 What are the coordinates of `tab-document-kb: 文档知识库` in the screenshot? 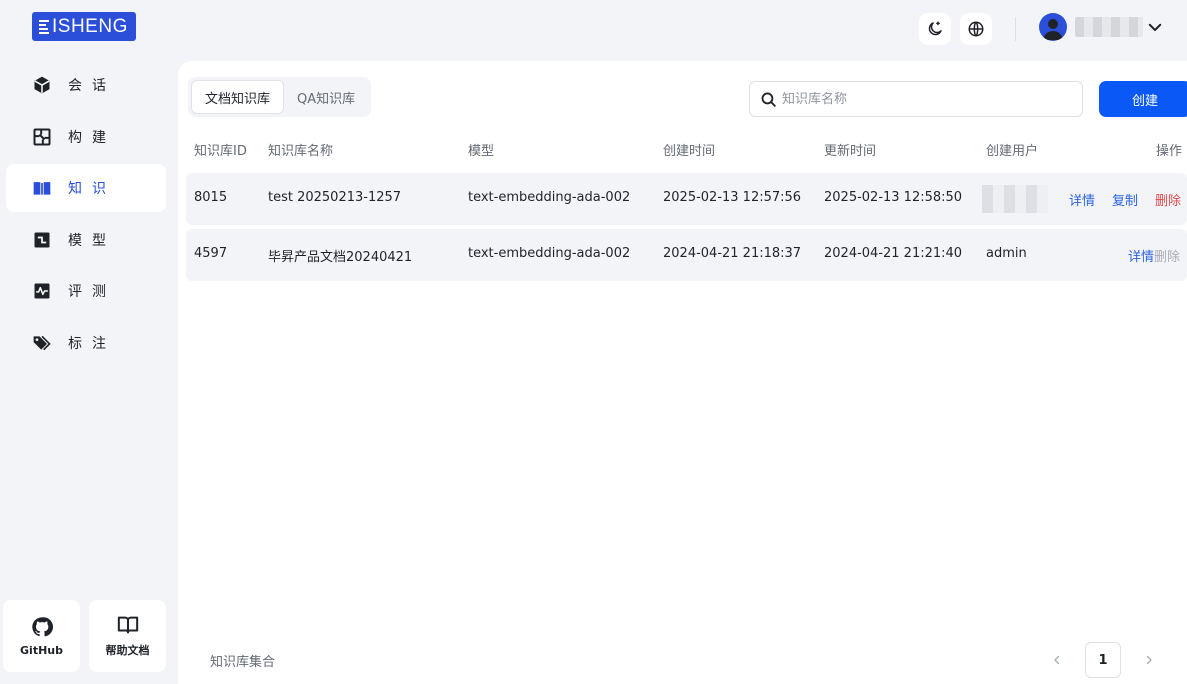 It's located at (238, 97).